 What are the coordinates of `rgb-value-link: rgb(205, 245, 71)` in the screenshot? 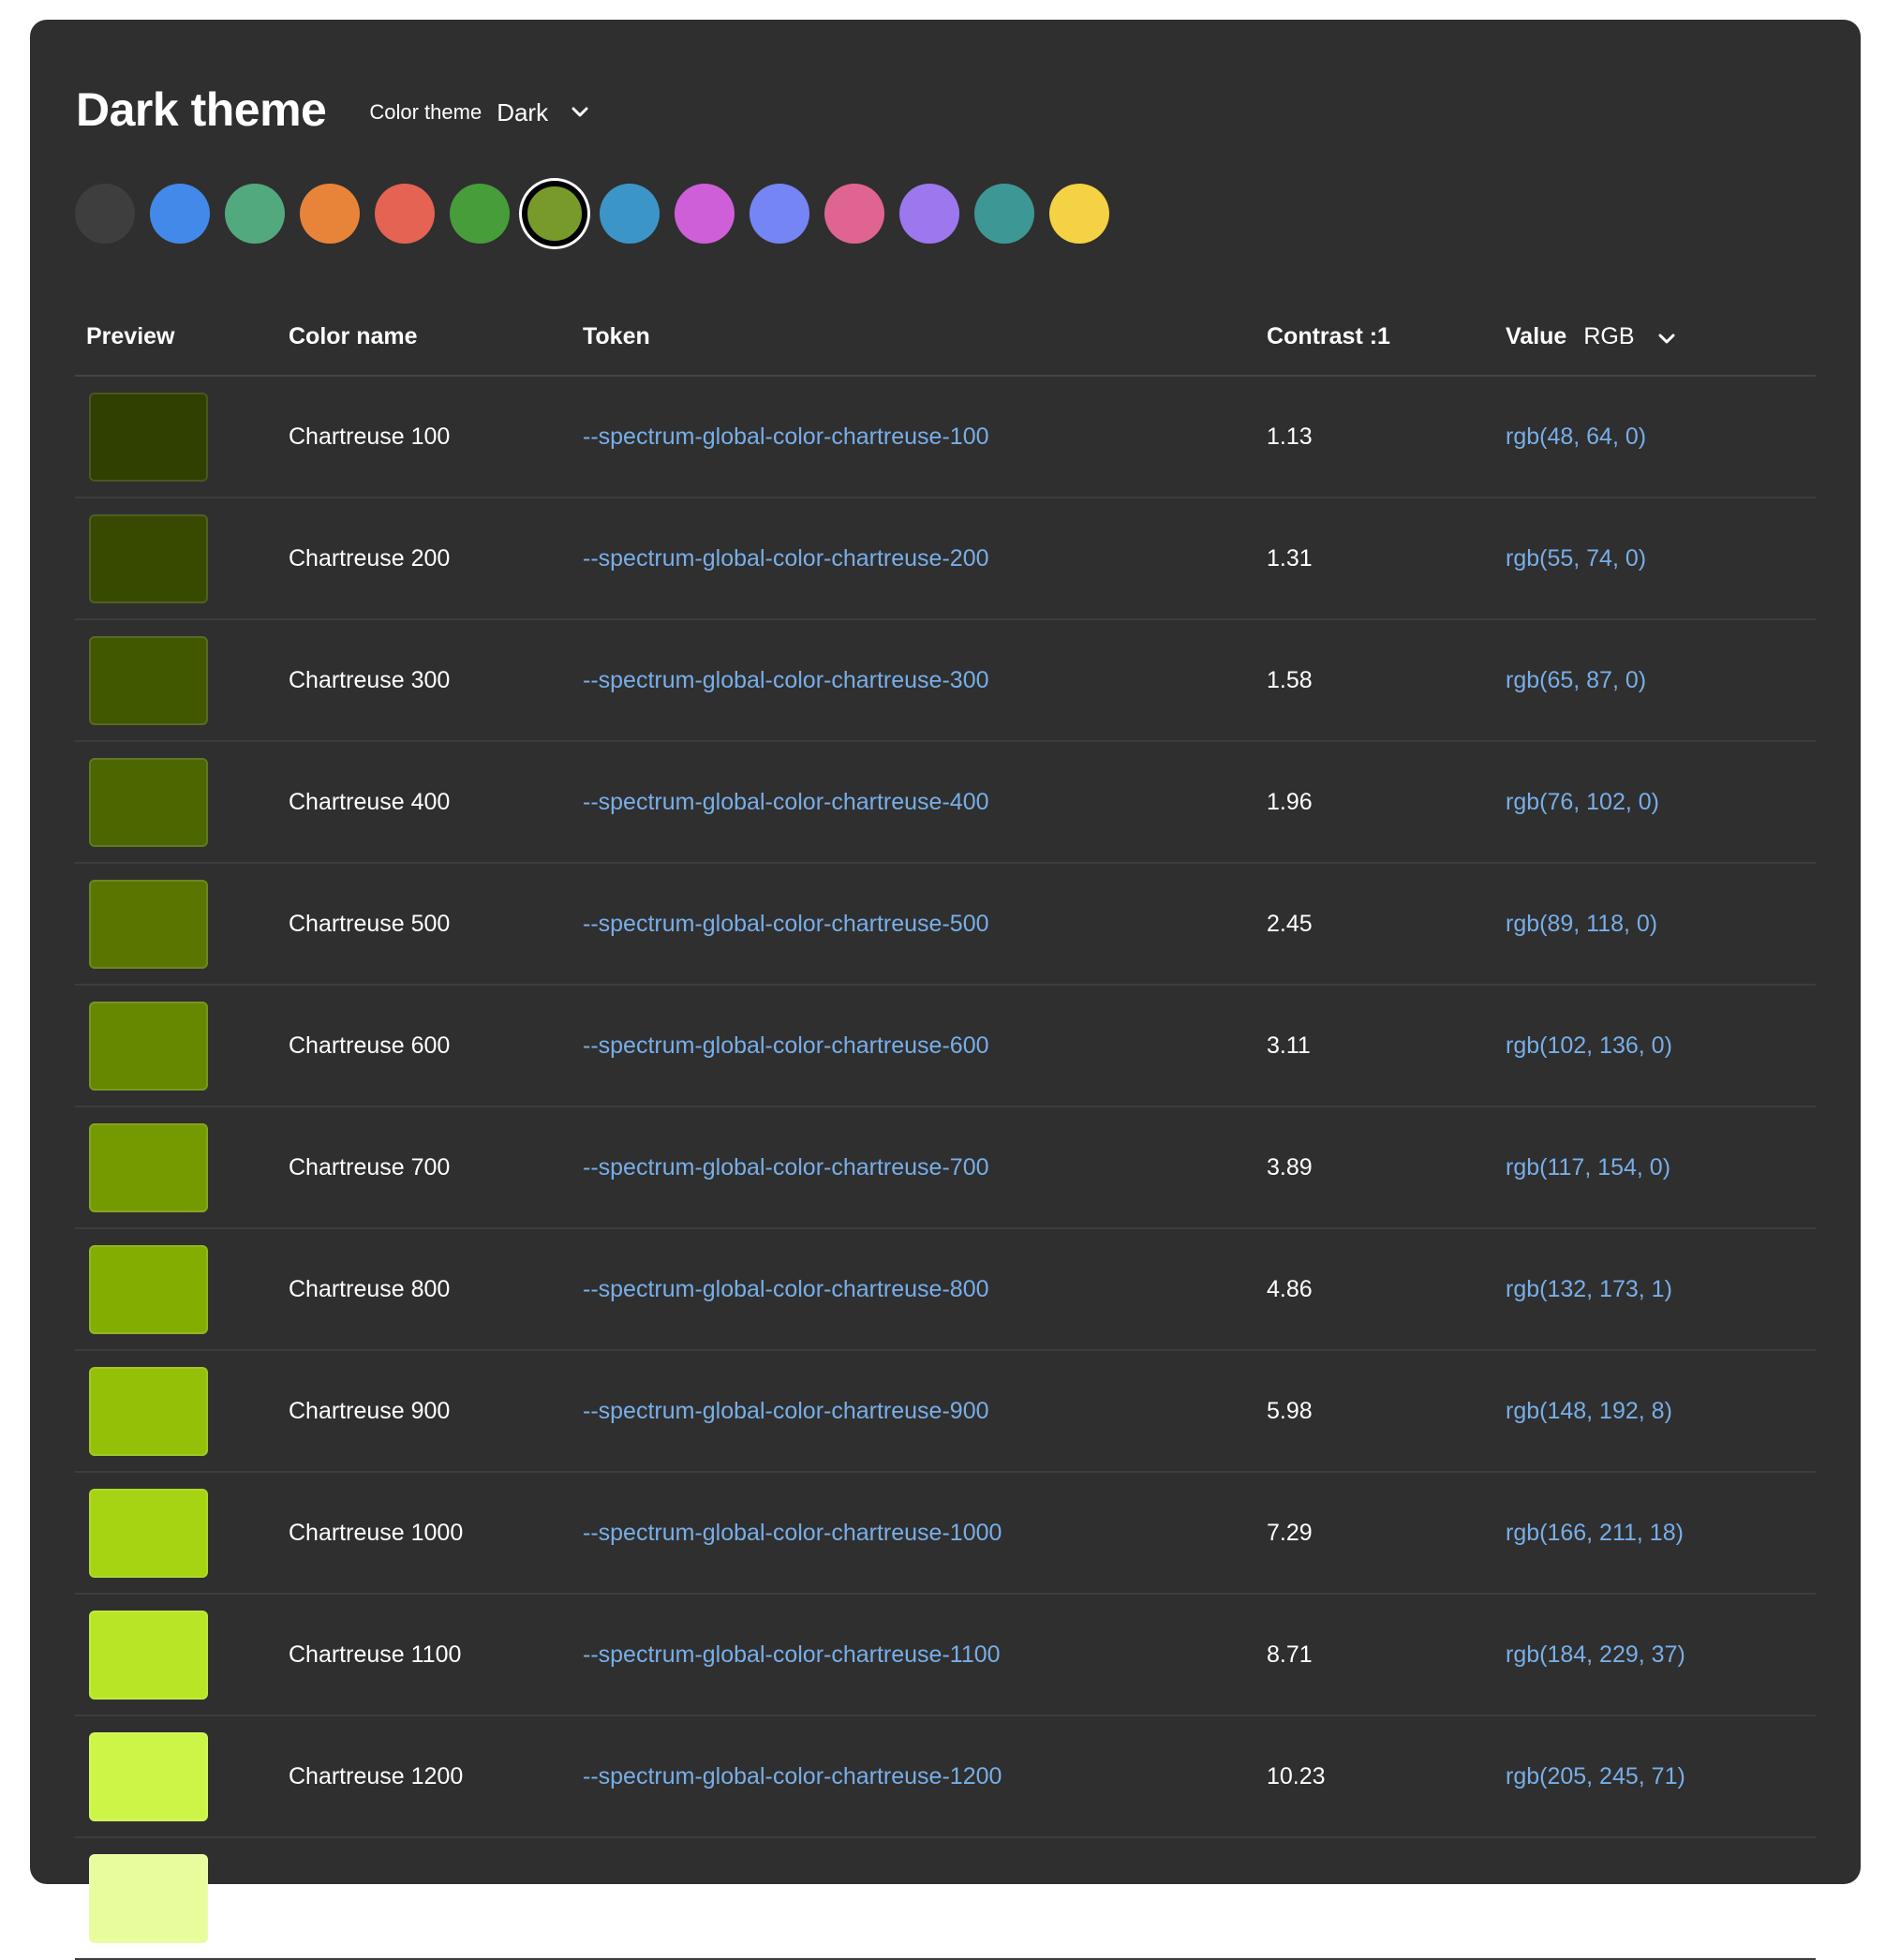 It's located at (1595, 1776).